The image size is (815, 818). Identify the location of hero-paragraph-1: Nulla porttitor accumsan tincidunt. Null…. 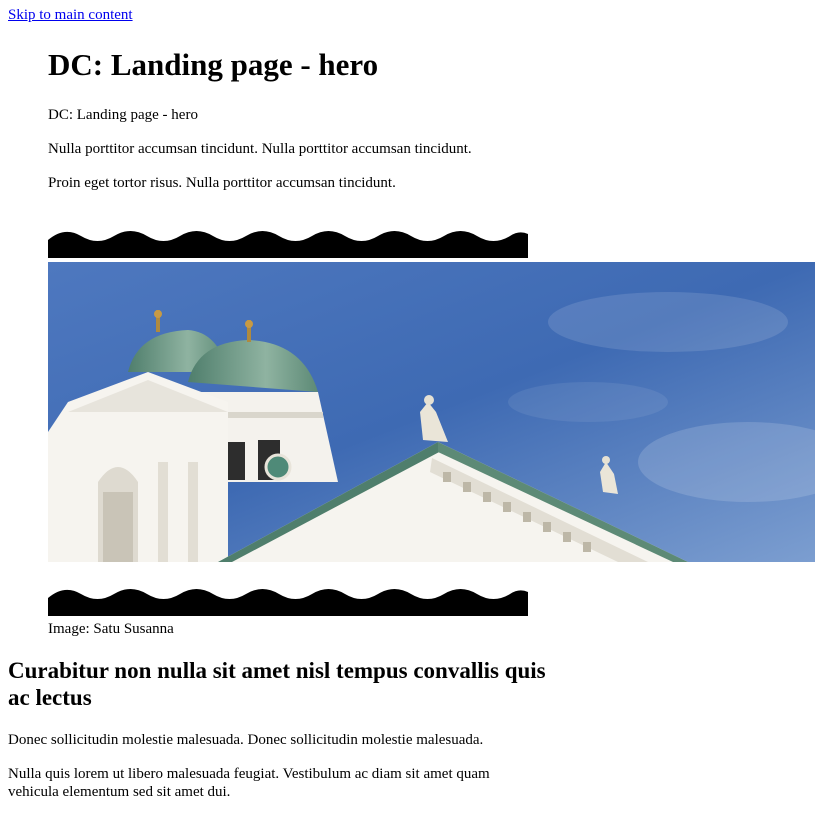
(260, 149).